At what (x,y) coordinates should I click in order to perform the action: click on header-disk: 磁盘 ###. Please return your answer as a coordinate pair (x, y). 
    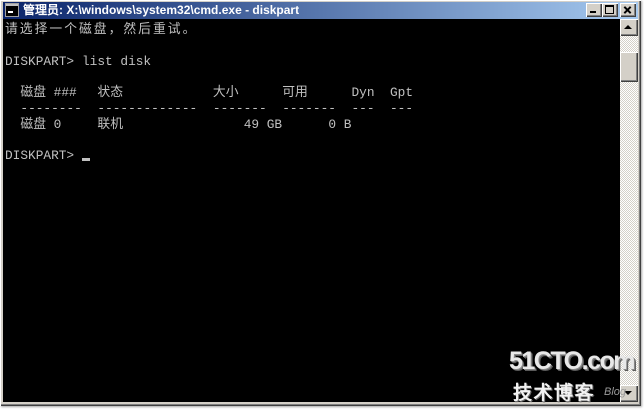
    Looking at the image, I should click on (48, 93).